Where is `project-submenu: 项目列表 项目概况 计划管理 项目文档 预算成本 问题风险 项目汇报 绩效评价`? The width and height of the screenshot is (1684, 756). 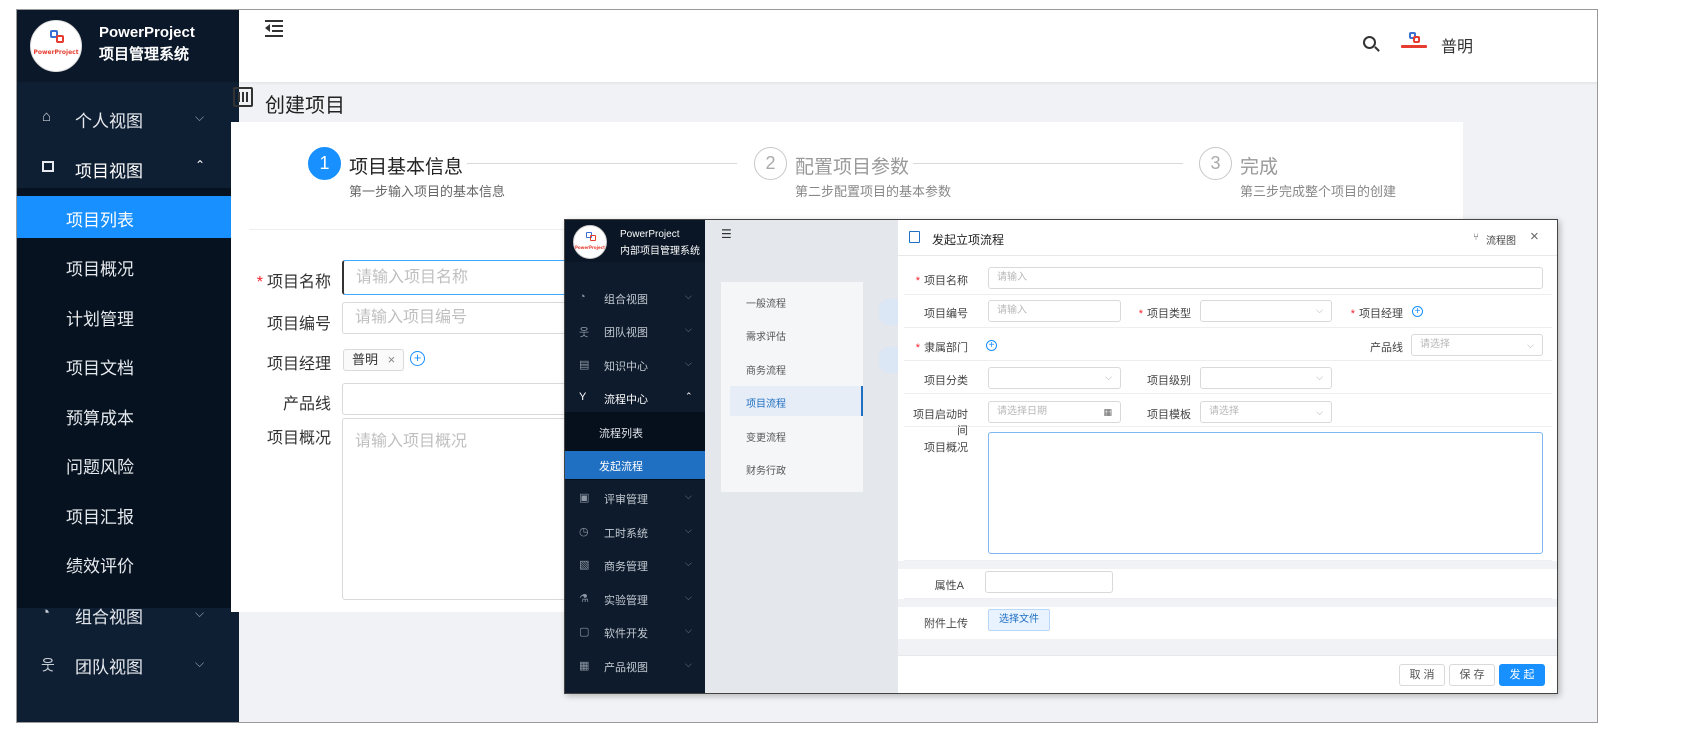 project-submenu: 项目列表 项目概况 计划管理 项目文档 预算成本 问题风险 项目汇报 绩效评价 is located at coordinates (128, 398).